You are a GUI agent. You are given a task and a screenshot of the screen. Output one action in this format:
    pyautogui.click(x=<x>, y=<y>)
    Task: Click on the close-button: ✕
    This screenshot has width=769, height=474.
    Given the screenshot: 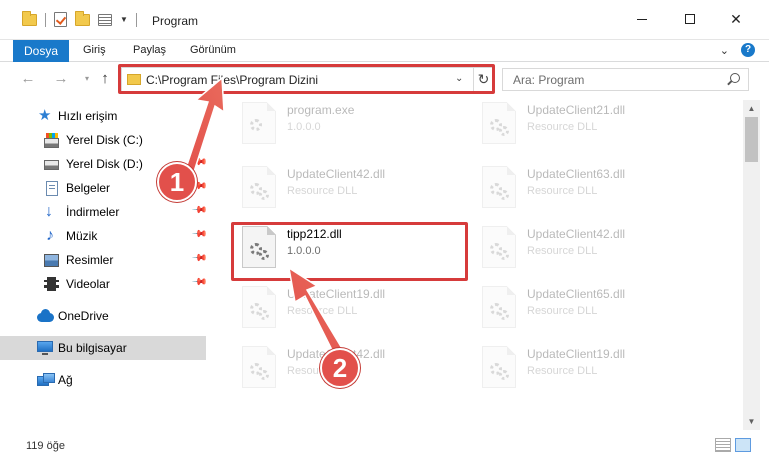 What is the action you would take?
    pyautogui.click(x=736, y=19)
    